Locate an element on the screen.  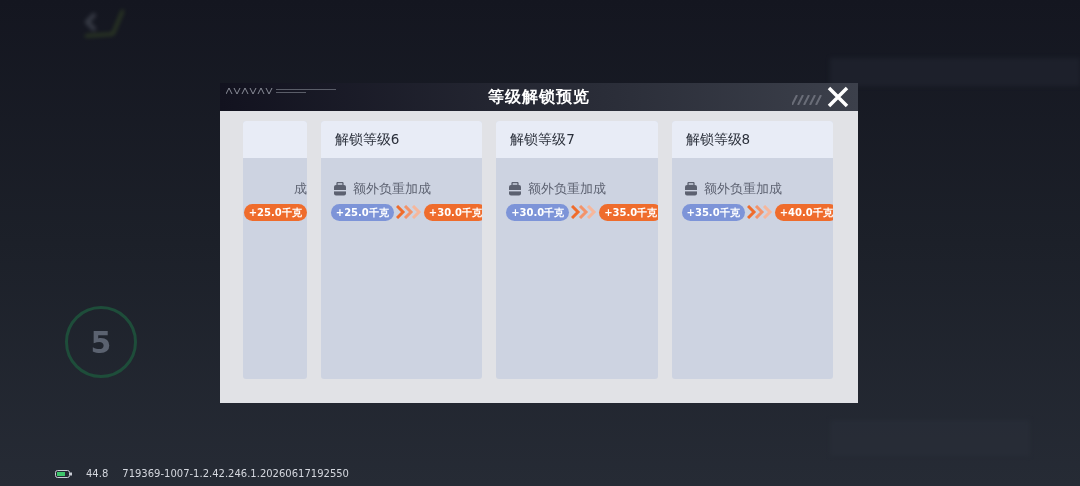
next-value: +35.0千克 is located at coordinates (628, 212).